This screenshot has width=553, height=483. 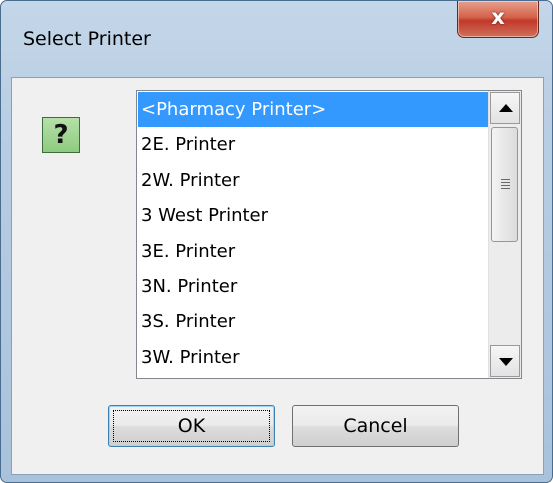 I want to click on printer-list-item: 3 West Printer, so click(x=313, y=215).